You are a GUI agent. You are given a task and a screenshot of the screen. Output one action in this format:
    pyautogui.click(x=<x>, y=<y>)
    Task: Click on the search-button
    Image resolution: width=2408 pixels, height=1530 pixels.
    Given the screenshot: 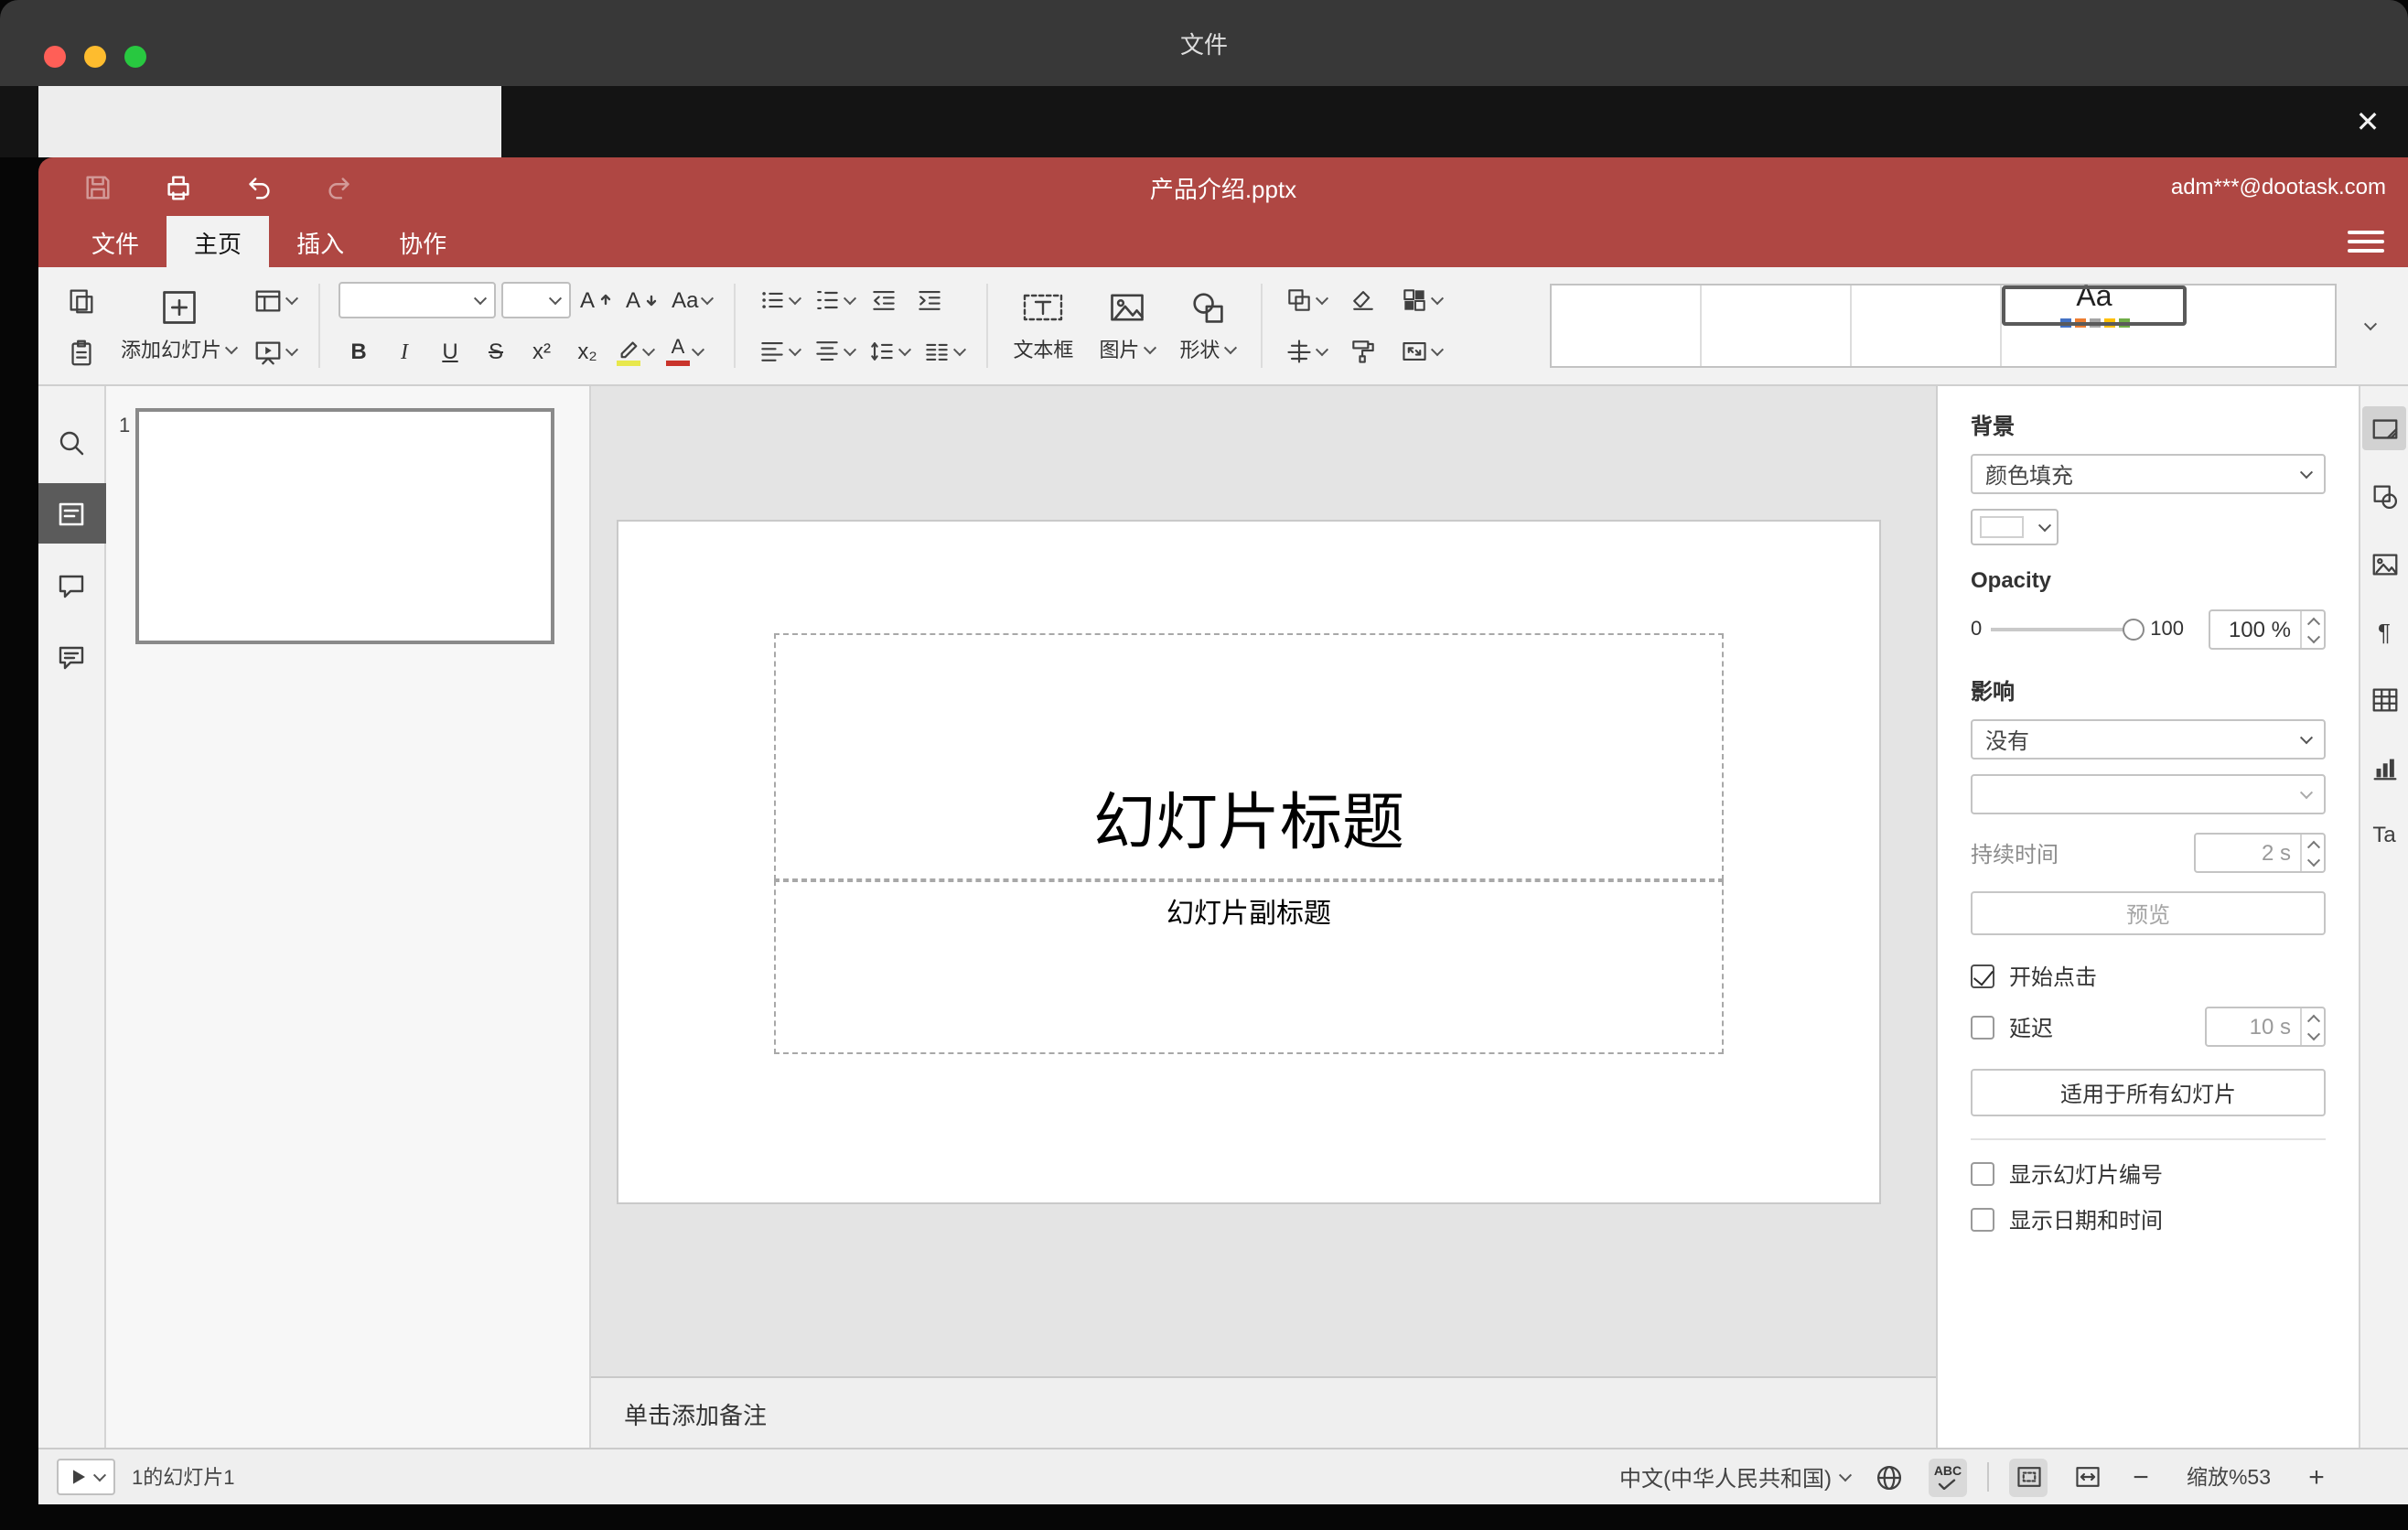 What is the action you would take?
    pyautogui.click(x=71, y=442)
    